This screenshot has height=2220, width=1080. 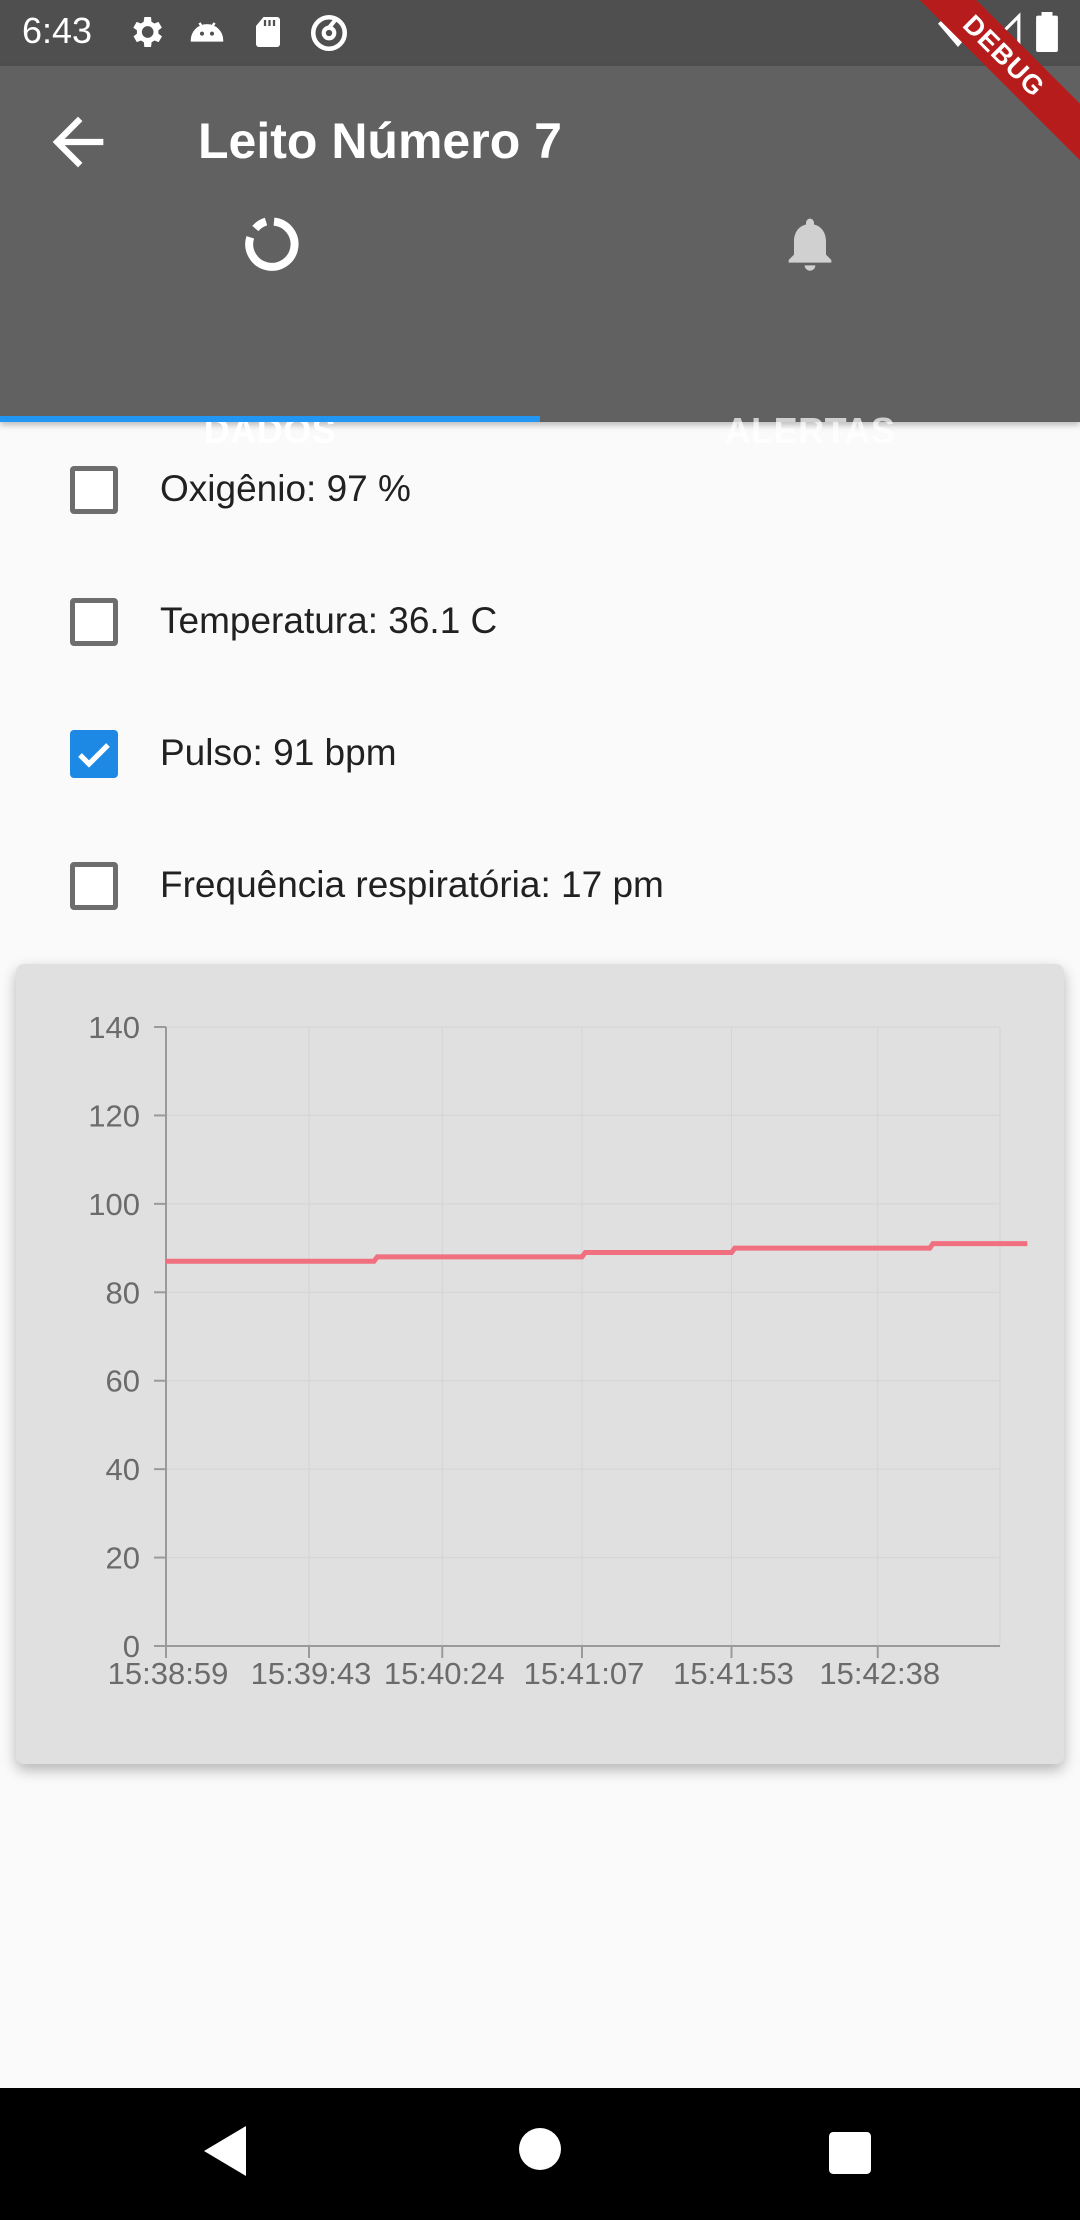 I want to click on check-icon, so click(x=94, y=755).